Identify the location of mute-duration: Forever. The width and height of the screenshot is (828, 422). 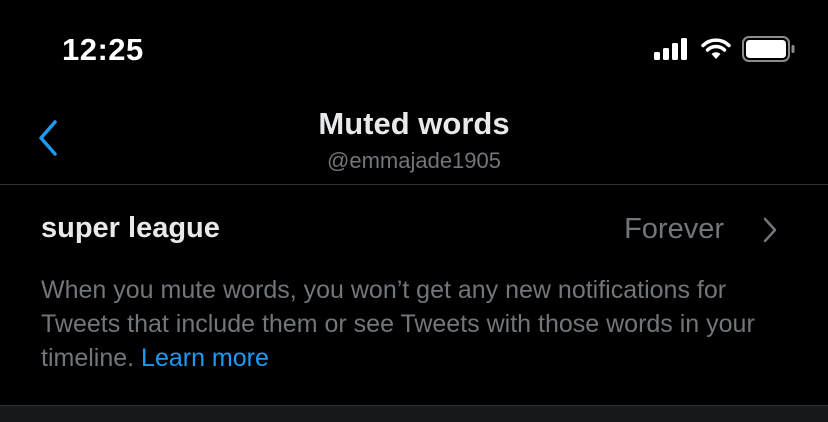
(674, 229).